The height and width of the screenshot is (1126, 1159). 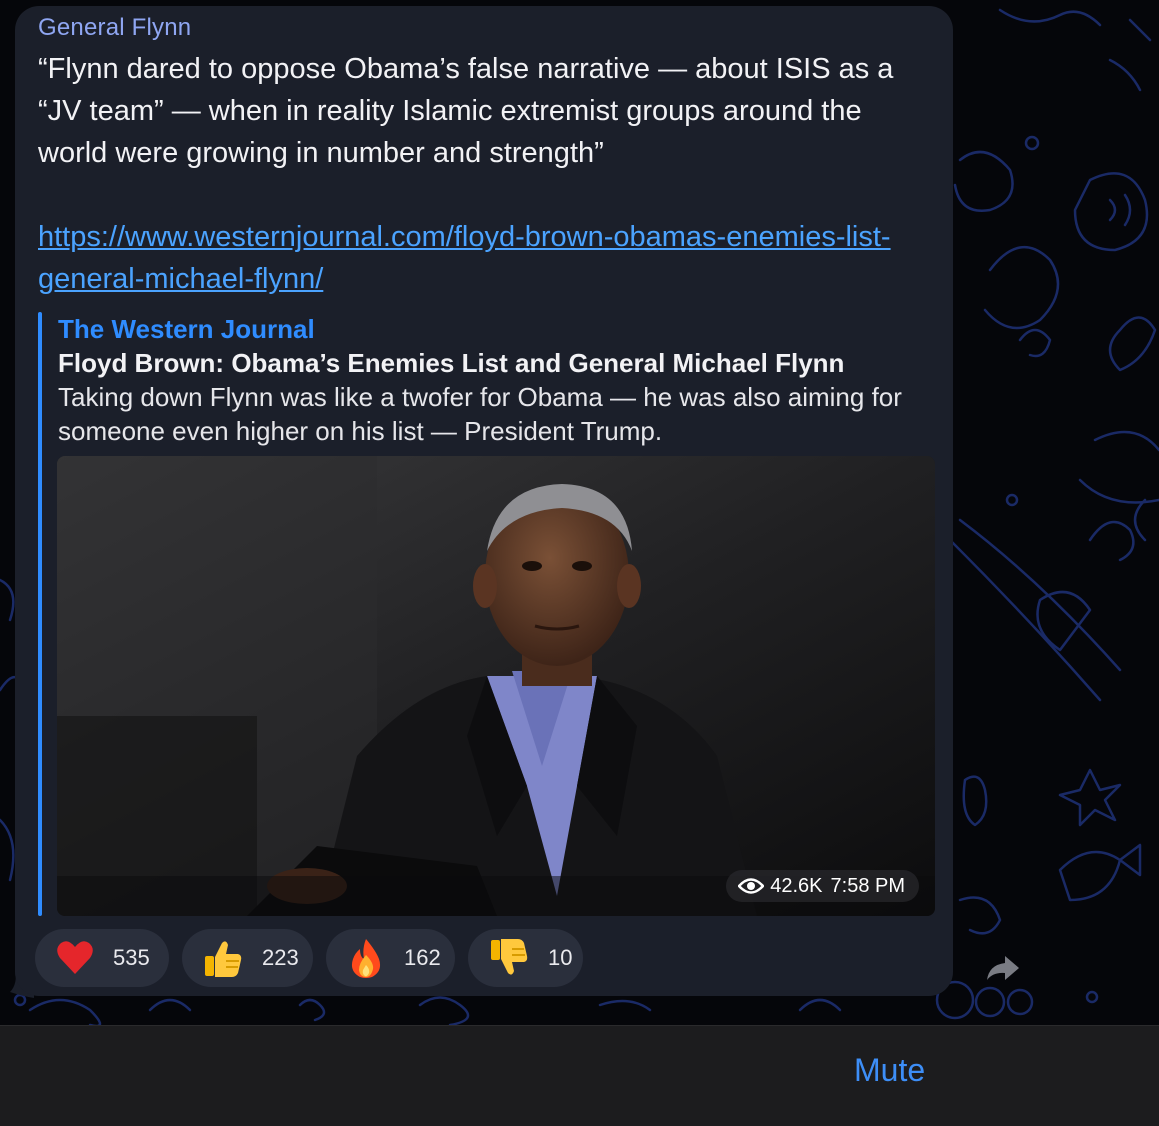 What do you see at coordinates (223, 958) in the screenshot?
I see `thumbs-up-icon` at bounding box center [223, 958].